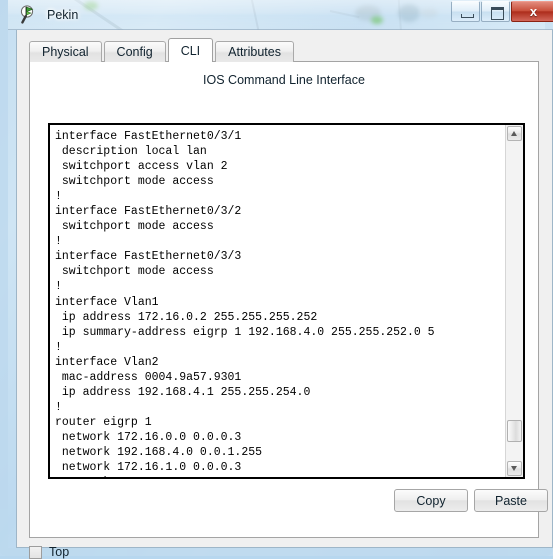  I want to click on window-title: Pekin, so click(63, 15).